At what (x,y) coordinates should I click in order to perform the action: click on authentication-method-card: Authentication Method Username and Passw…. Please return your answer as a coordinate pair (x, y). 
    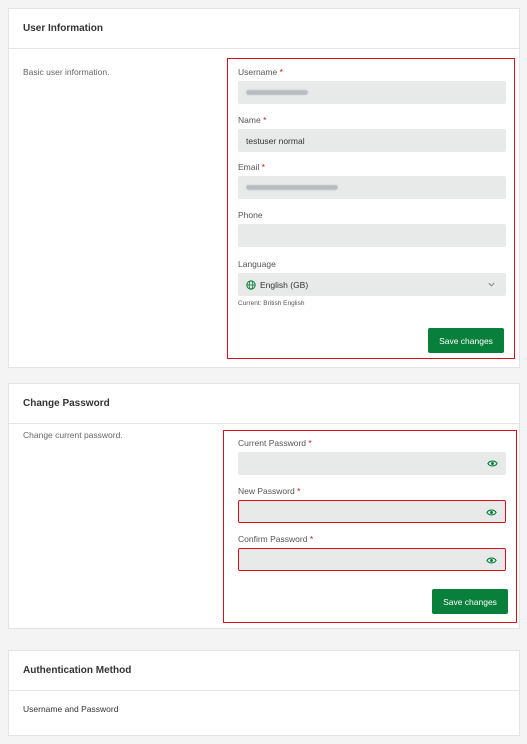
    Looking at the image, I should click on (264, 693).